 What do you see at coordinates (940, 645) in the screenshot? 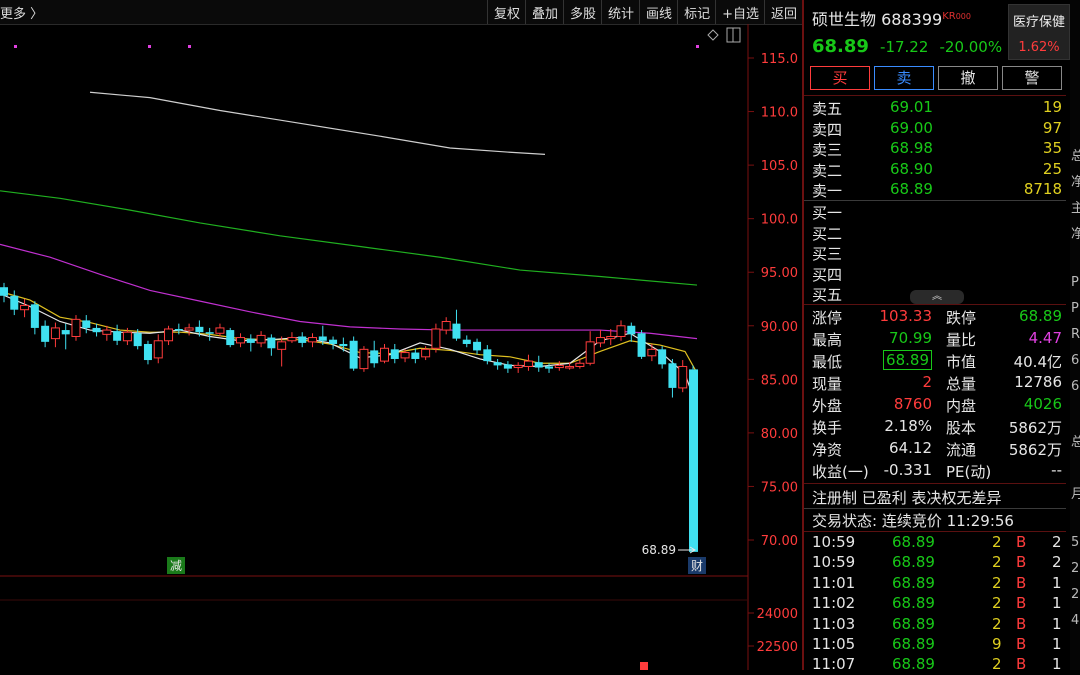
I see `tick-row: 11:05 68.89 9 B 1` at bounding box center [940, 645].